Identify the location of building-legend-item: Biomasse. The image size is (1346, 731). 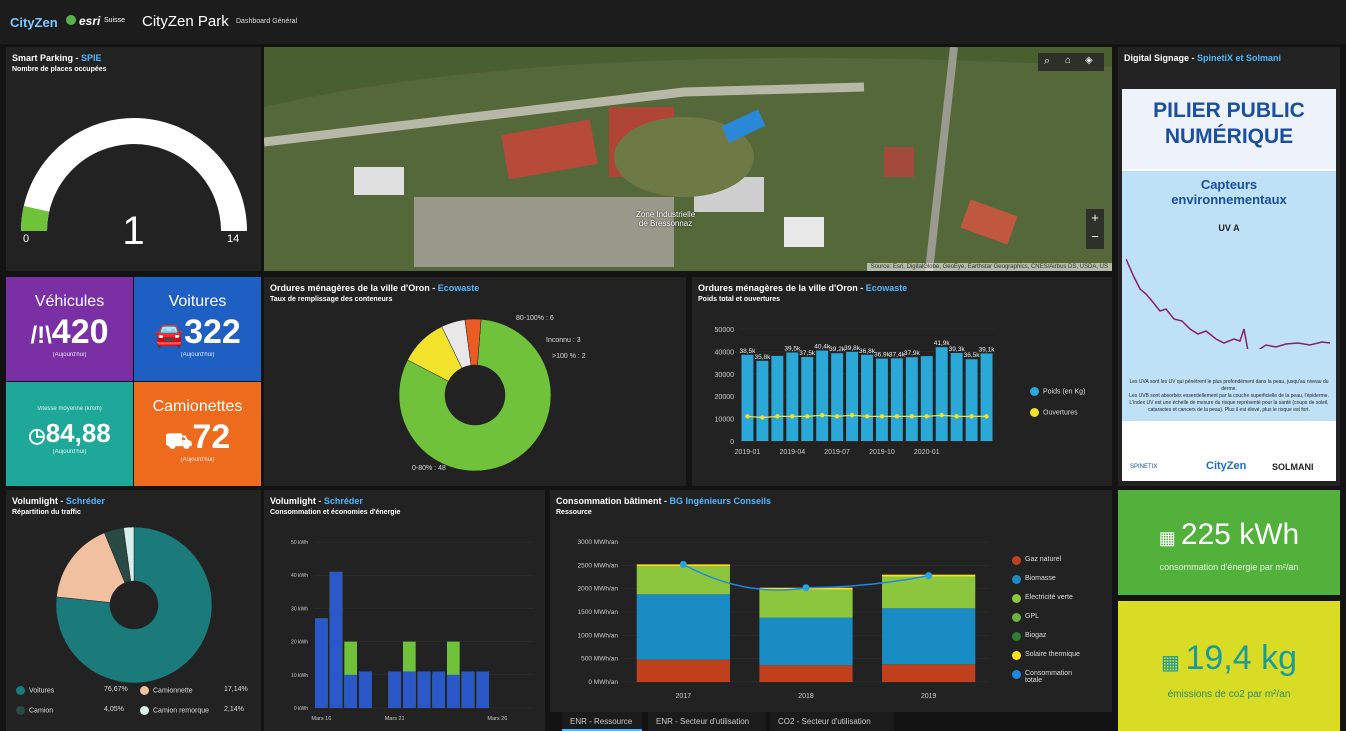
(1049, 579).